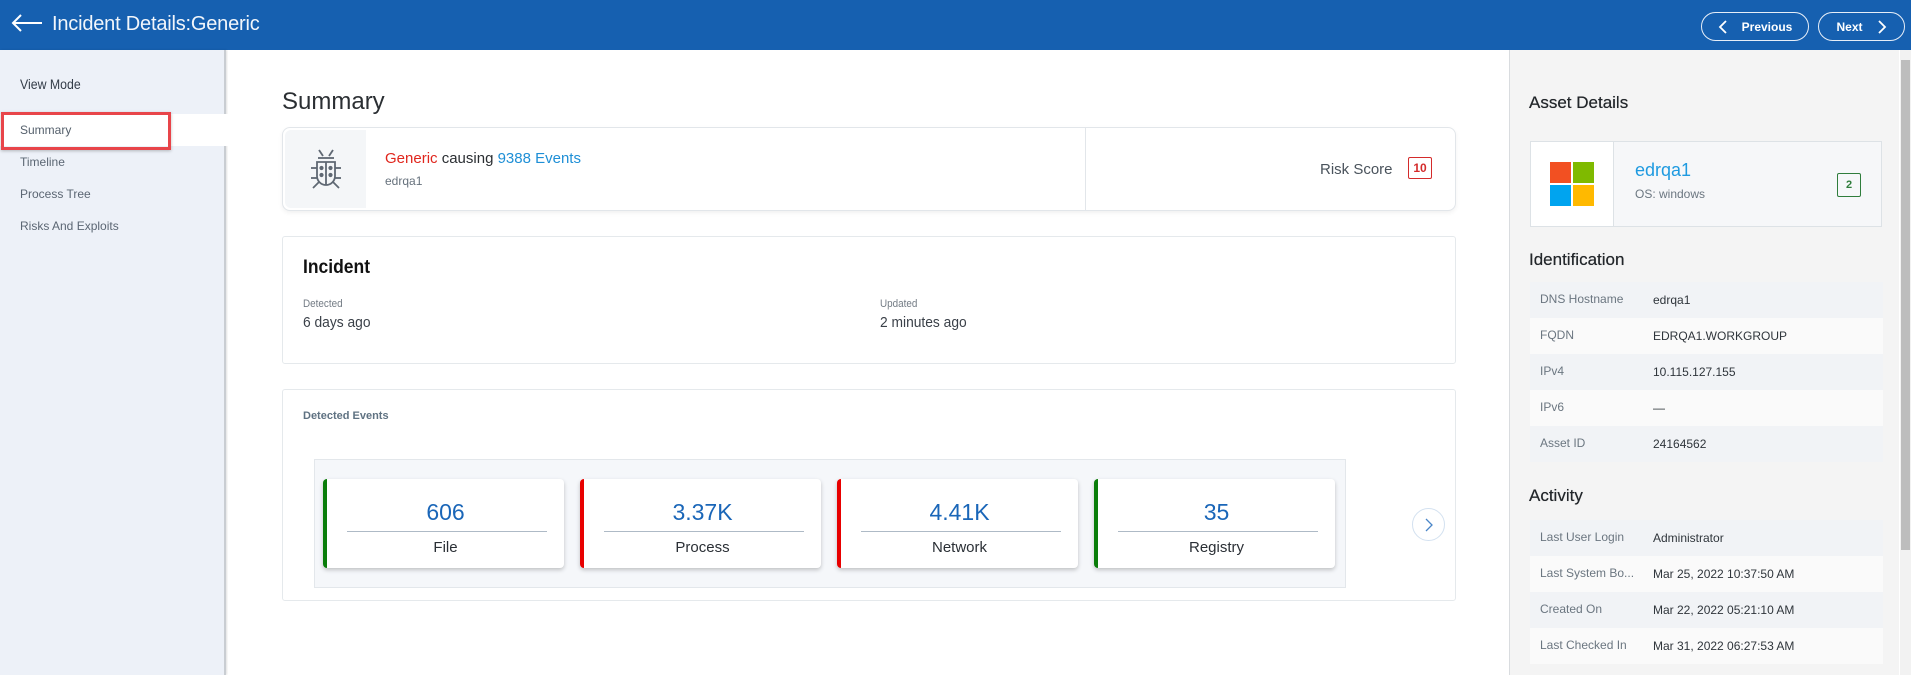 Image resolution: width=1911 pixels, height=675 pixels. I want to click on events-count-link: 9388 Events, so click(539, 158).